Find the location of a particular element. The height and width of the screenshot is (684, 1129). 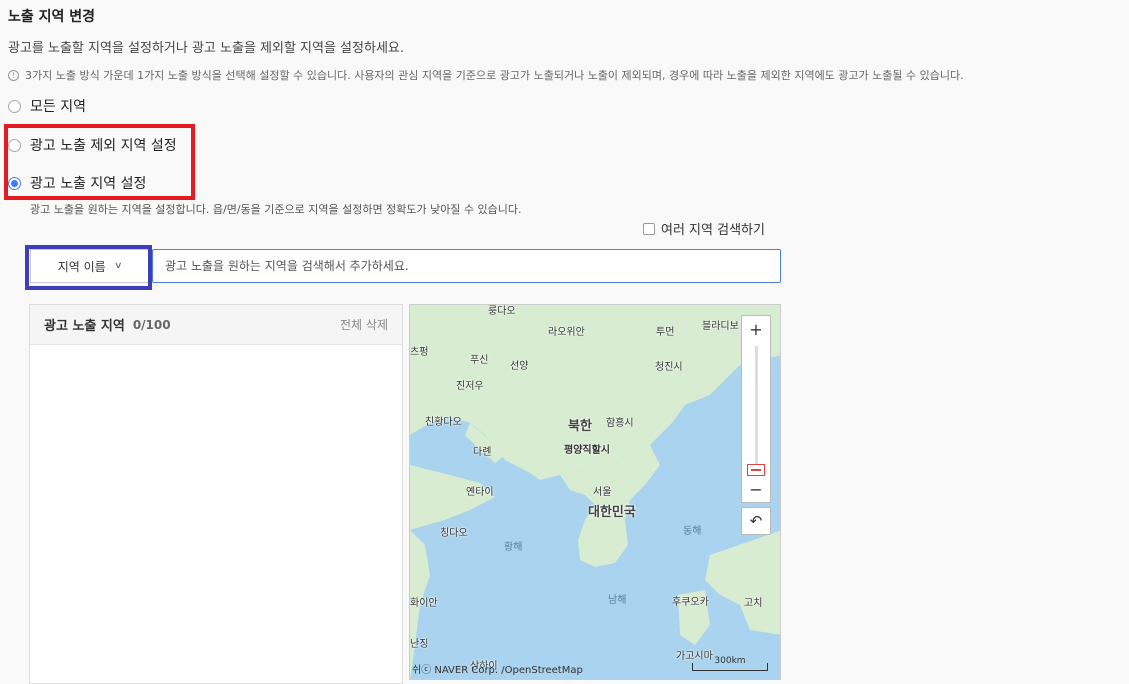

map-label: 투먼 is located at coordinates (665, 332).